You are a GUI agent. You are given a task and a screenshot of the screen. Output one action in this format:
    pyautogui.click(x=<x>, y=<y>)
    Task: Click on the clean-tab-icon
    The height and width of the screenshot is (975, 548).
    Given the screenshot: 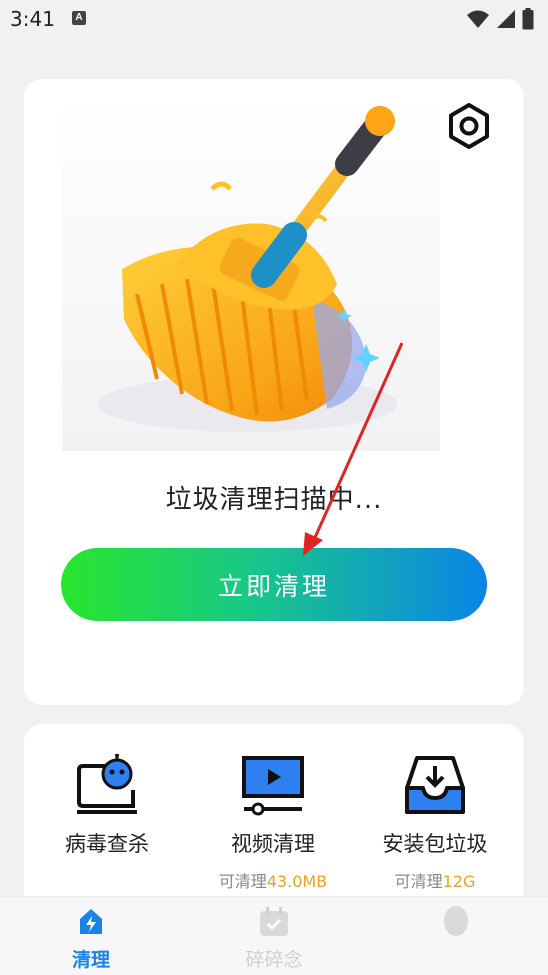 What is the action you would take?
    pyautogui.click(x=91, y=921)
    